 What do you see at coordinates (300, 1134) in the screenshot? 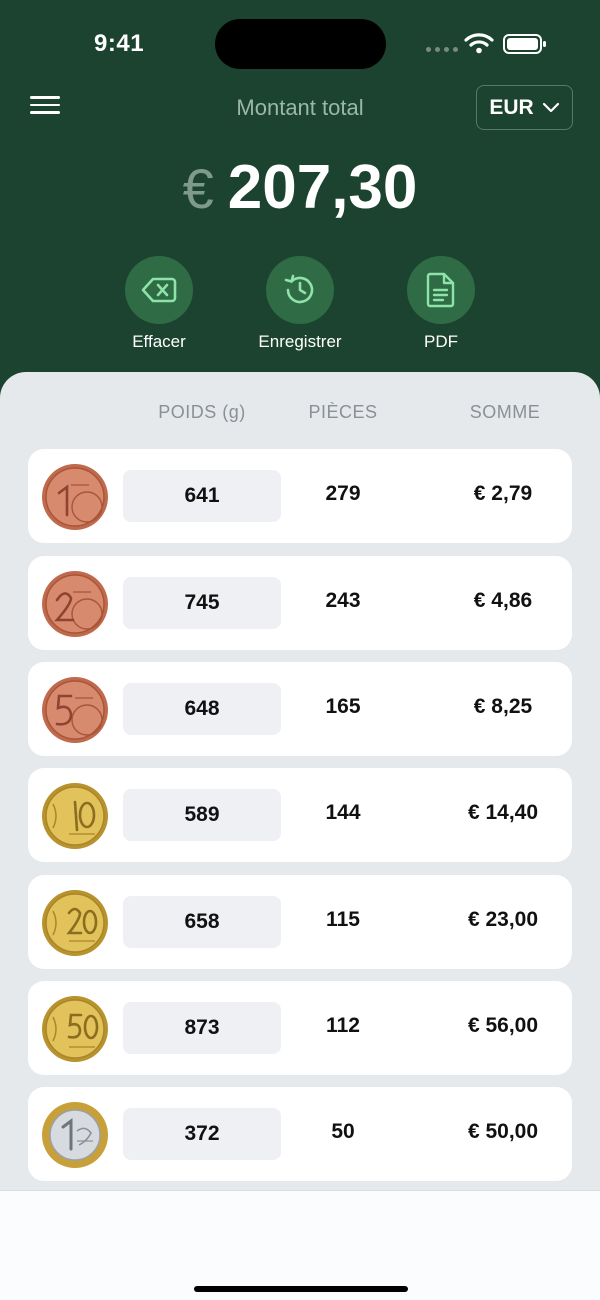
I see `coin-row-1-euro: 372 50 € 50,00` at bounding box center [300, 1134].